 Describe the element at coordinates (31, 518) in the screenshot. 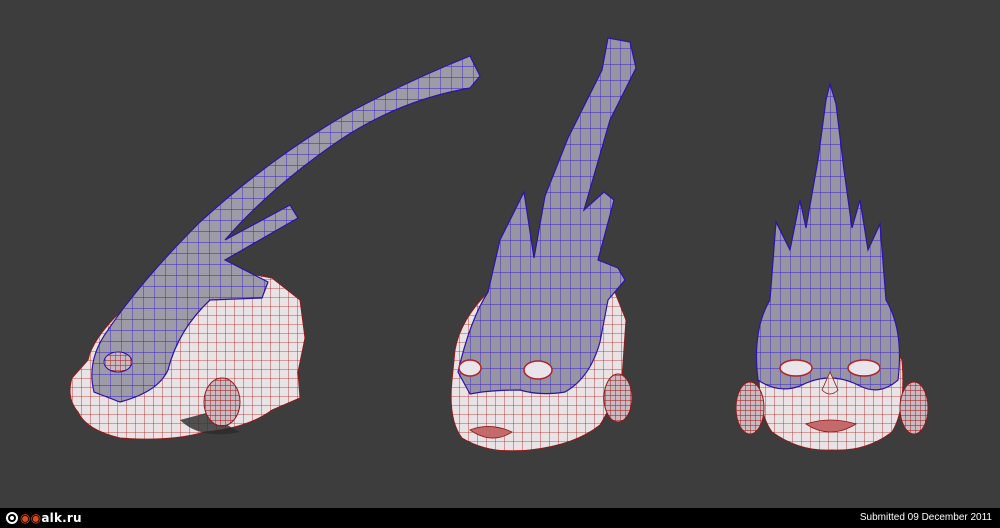

I see `logo-accent-text: ◉◉` at that location.